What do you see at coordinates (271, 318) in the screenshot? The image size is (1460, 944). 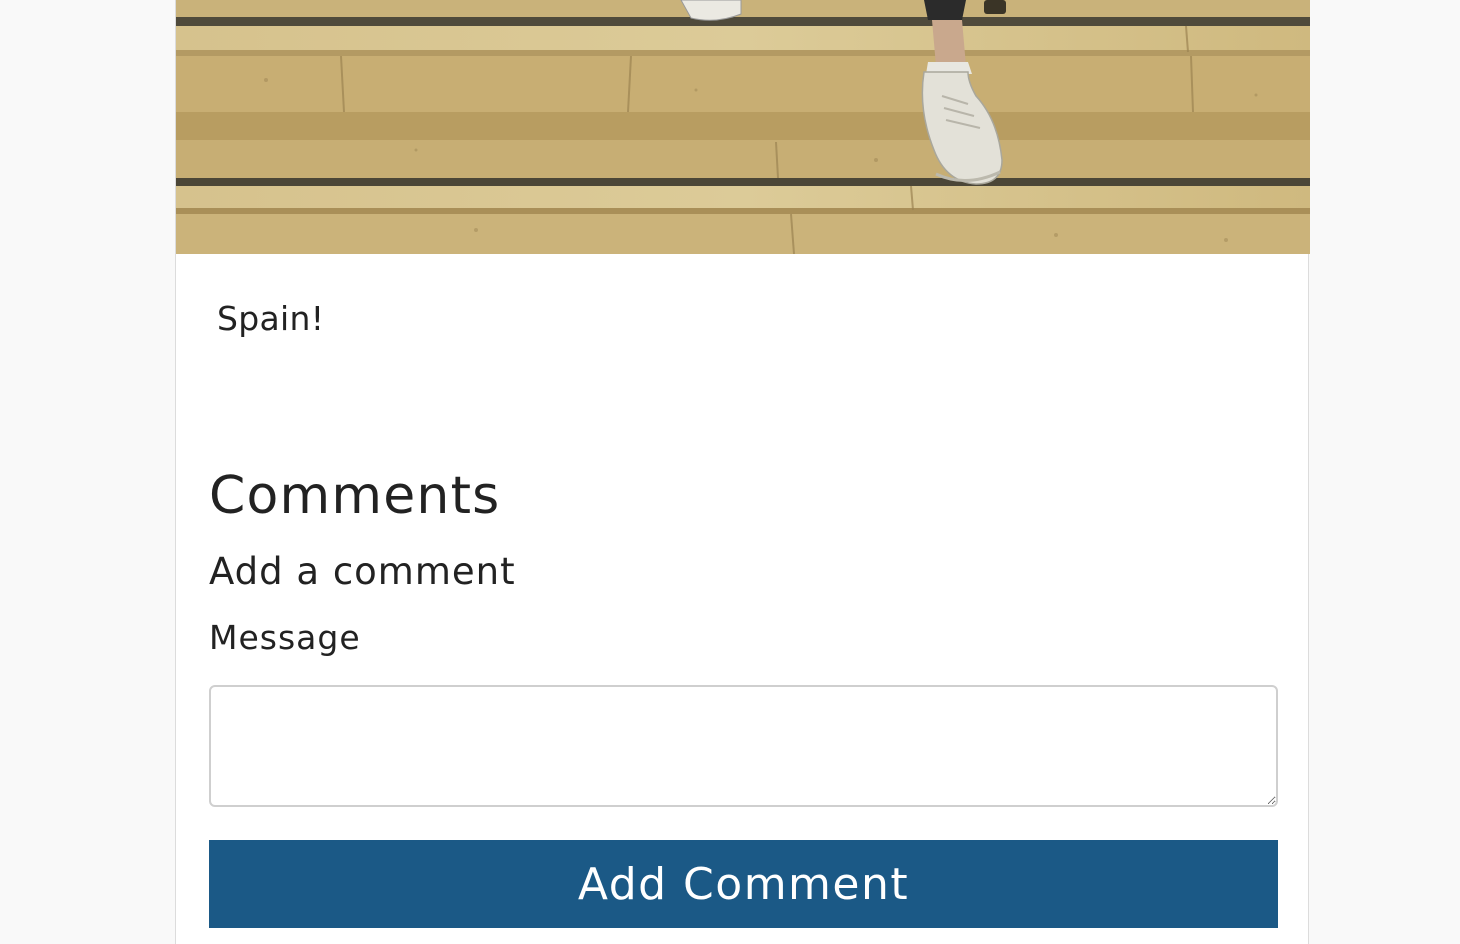 I see `post-caption: Spain!` at bounding box center [271, 318].